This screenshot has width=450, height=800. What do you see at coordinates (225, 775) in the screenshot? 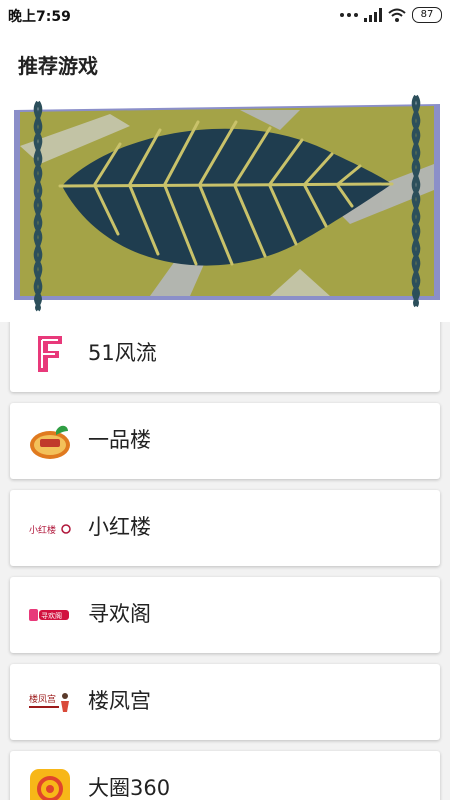
I see `list-item: 大圈360` at bounding box center [225, 775].